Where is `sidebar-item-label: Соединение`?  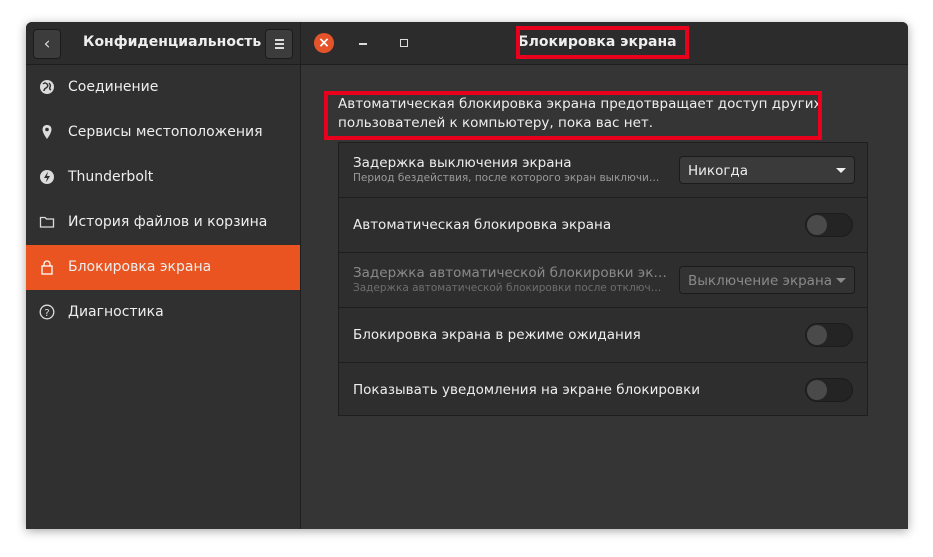 sidebar-item-label: Соединение is located at coordinates (113, 87).